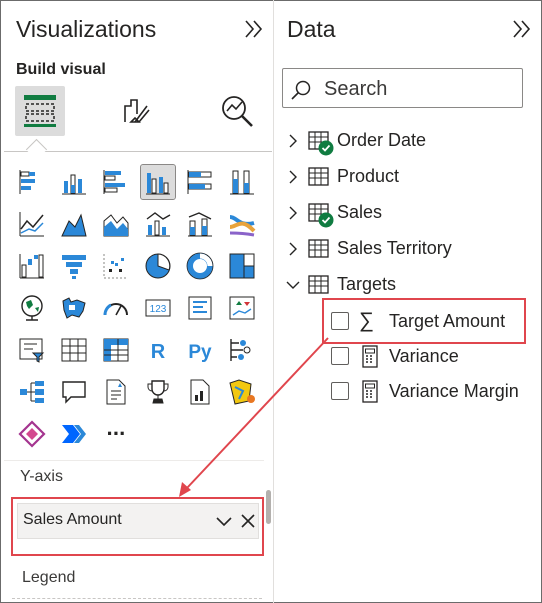 Image resolution: width=542 pixels, height=603 pixels. What do you see at coordinates (74, 434) in the screenshot?
I see `power-automate-icon` at bounding box center [74, 434].